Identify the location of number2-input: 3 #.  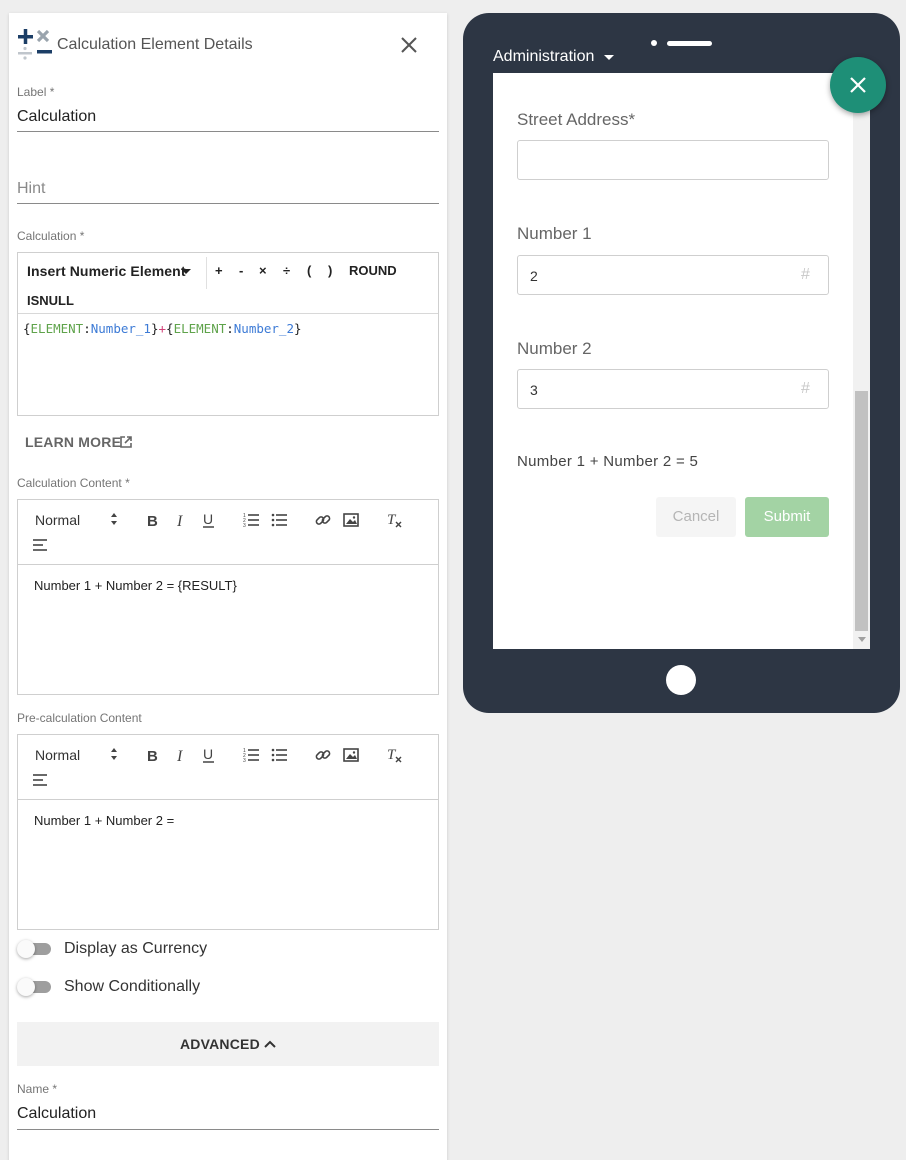
(673, 389).